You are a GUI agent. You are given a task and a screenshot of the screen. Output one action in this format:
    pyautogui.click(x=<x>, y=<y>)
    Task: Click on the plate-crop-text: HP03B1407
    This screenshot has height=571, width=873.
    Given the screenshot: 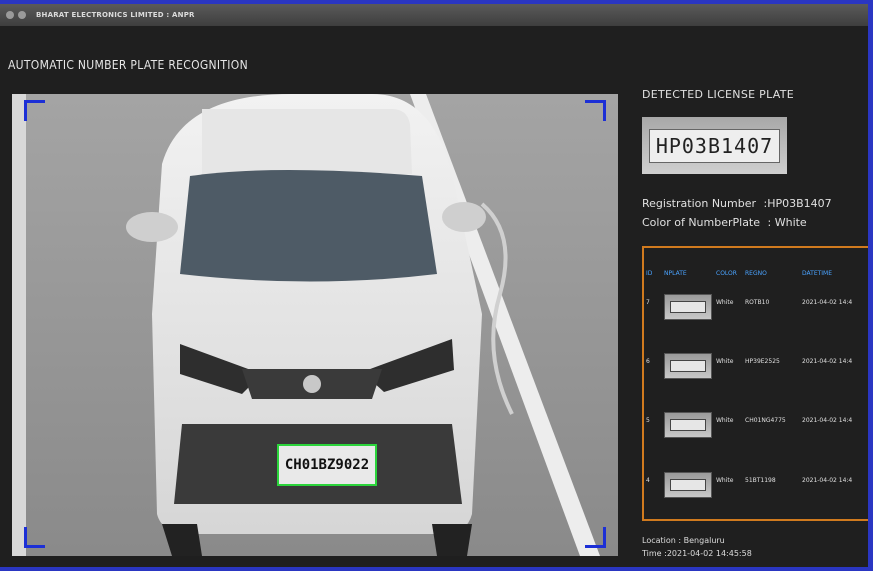 What is the action you would take?
    pyautogui.click(x=714, y=145)
    